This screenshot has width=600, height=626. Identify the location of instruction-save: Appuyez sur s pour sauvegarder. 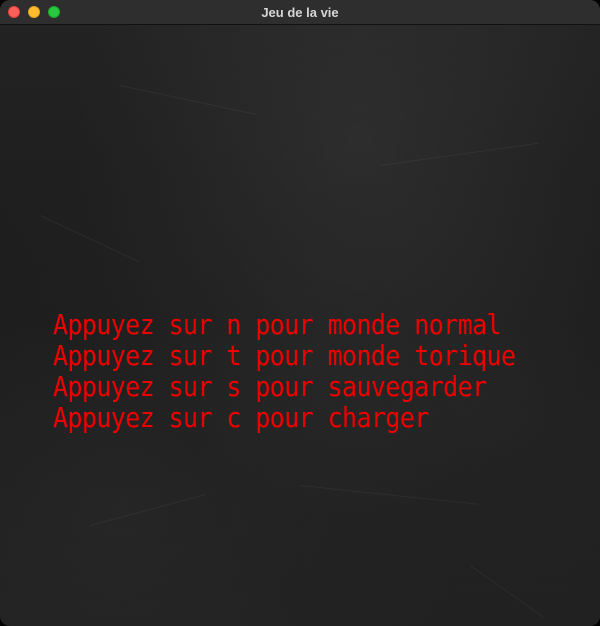
(270, 386).